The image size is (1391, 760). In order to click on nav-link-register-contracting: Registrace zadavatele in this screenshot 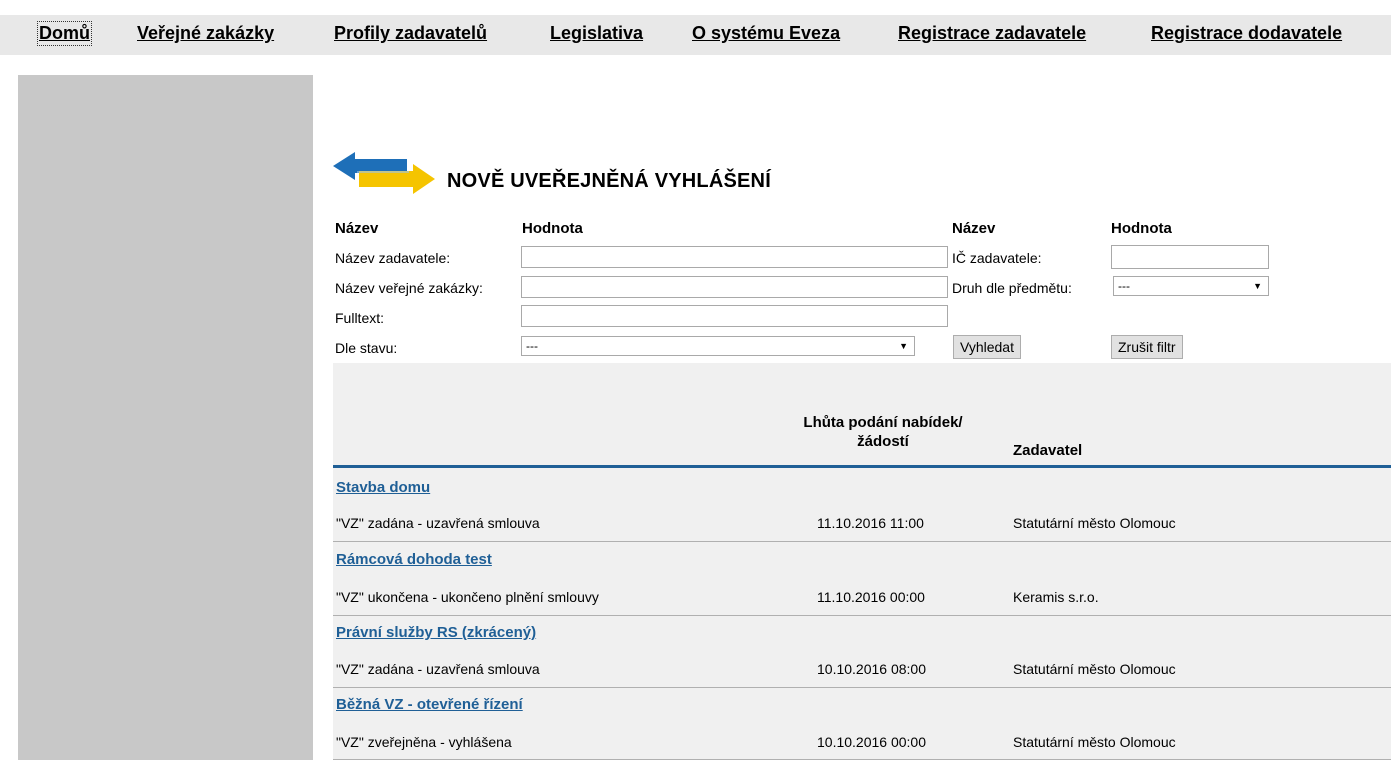, I will do `click(992, 33)`.